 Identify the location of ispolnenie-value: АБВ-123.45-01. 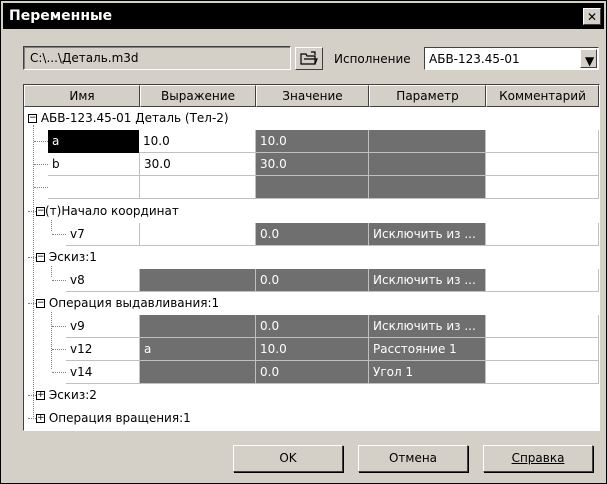
(474, 59).